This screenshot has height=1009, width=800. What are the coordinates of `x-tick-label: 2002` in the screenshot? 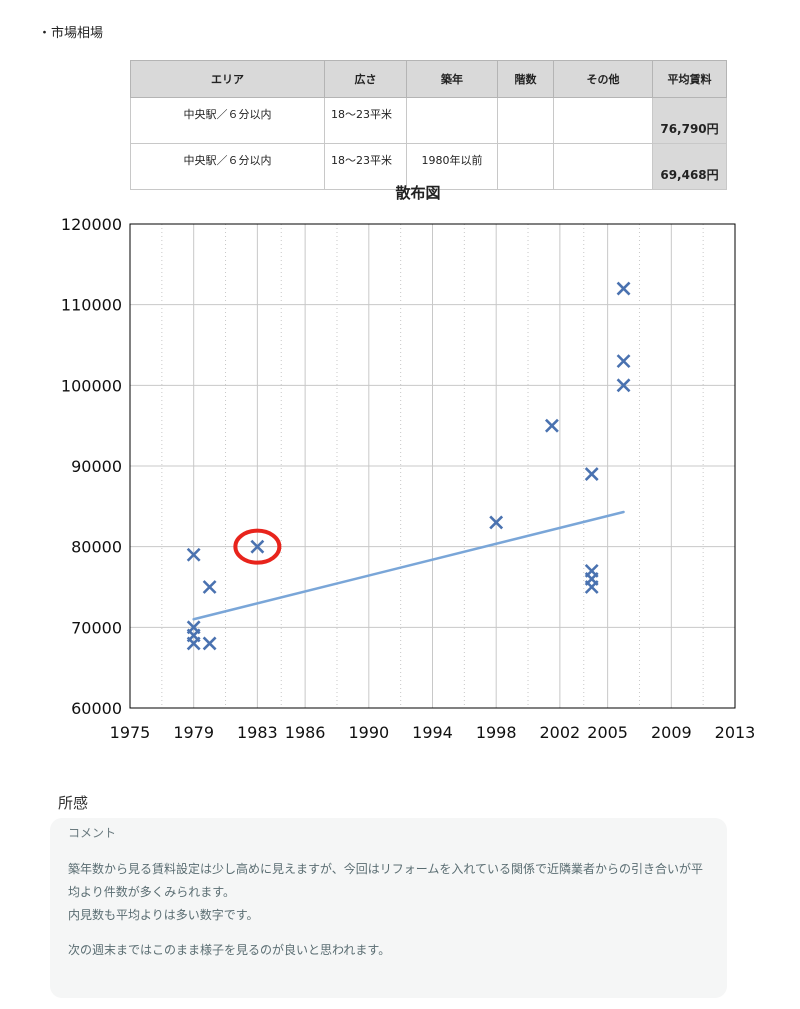 It's located at (560, 732).